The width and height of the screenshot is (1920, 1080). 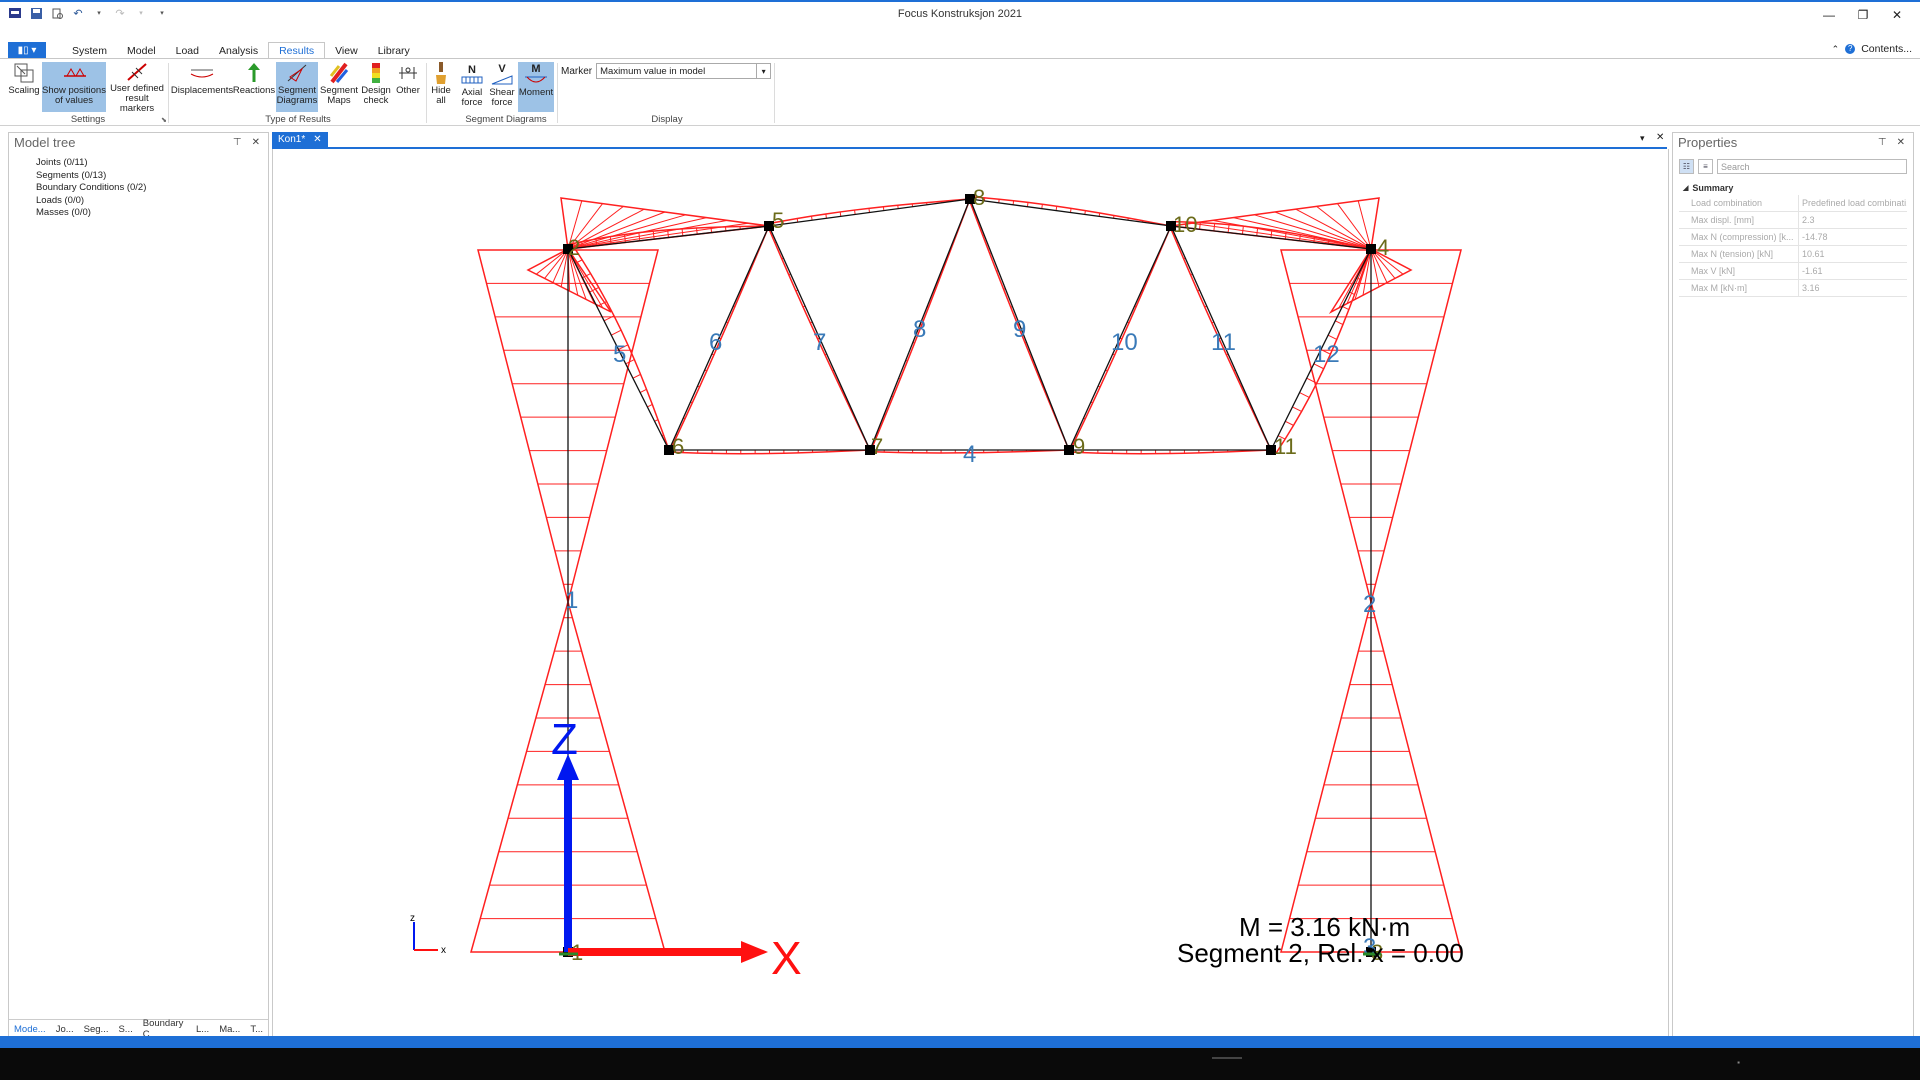 I want to click on title-bar: ↶ ▾ ↷ ▾ ▾ Focus Konstruksjon 2021 — ❐ ✕, so click(x=960, y=14).